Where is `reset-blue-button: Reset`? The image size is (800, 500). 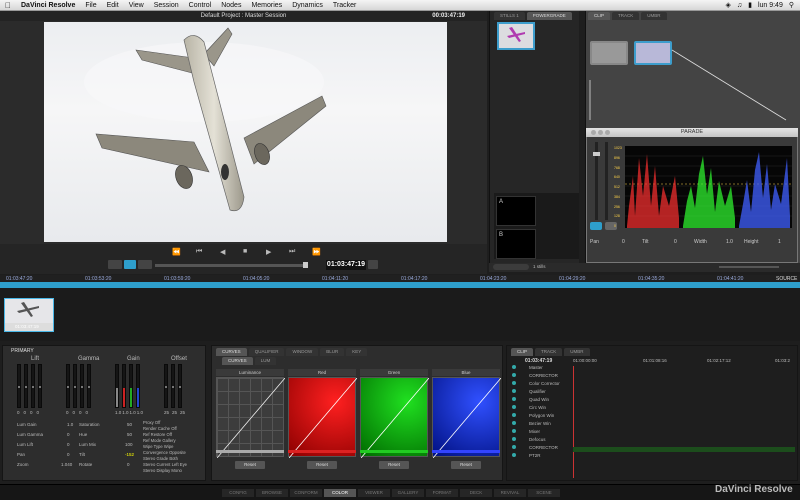 reset-blue-button: Reset is located at coordinates (466, 465).